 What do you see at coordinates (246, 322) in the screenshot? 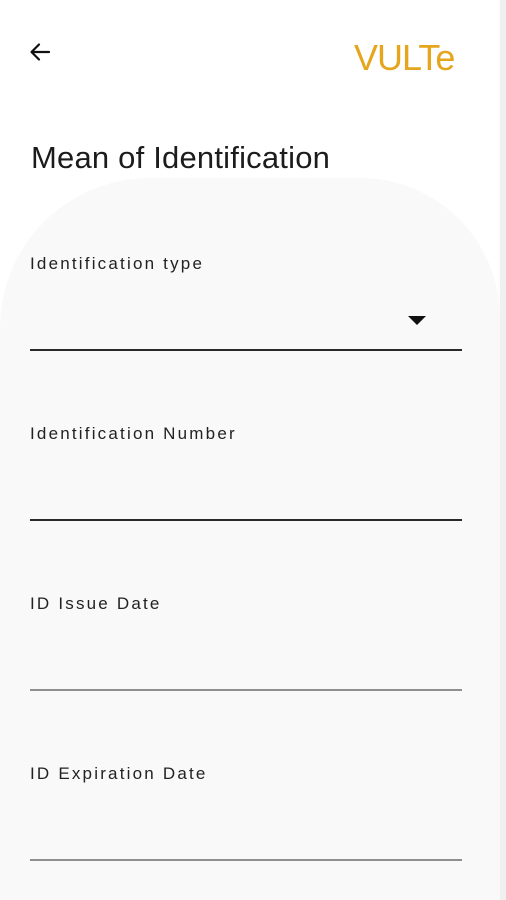
I see `identification-type-select` at bounding box center [246, 322].